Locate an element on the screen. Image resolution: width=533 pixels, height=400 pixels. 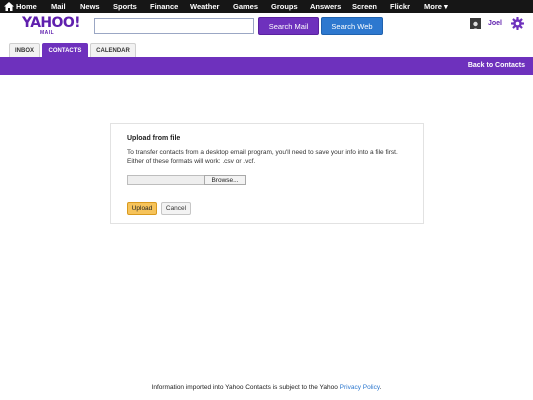
nav-news: News is located at coordinates (90, 6).